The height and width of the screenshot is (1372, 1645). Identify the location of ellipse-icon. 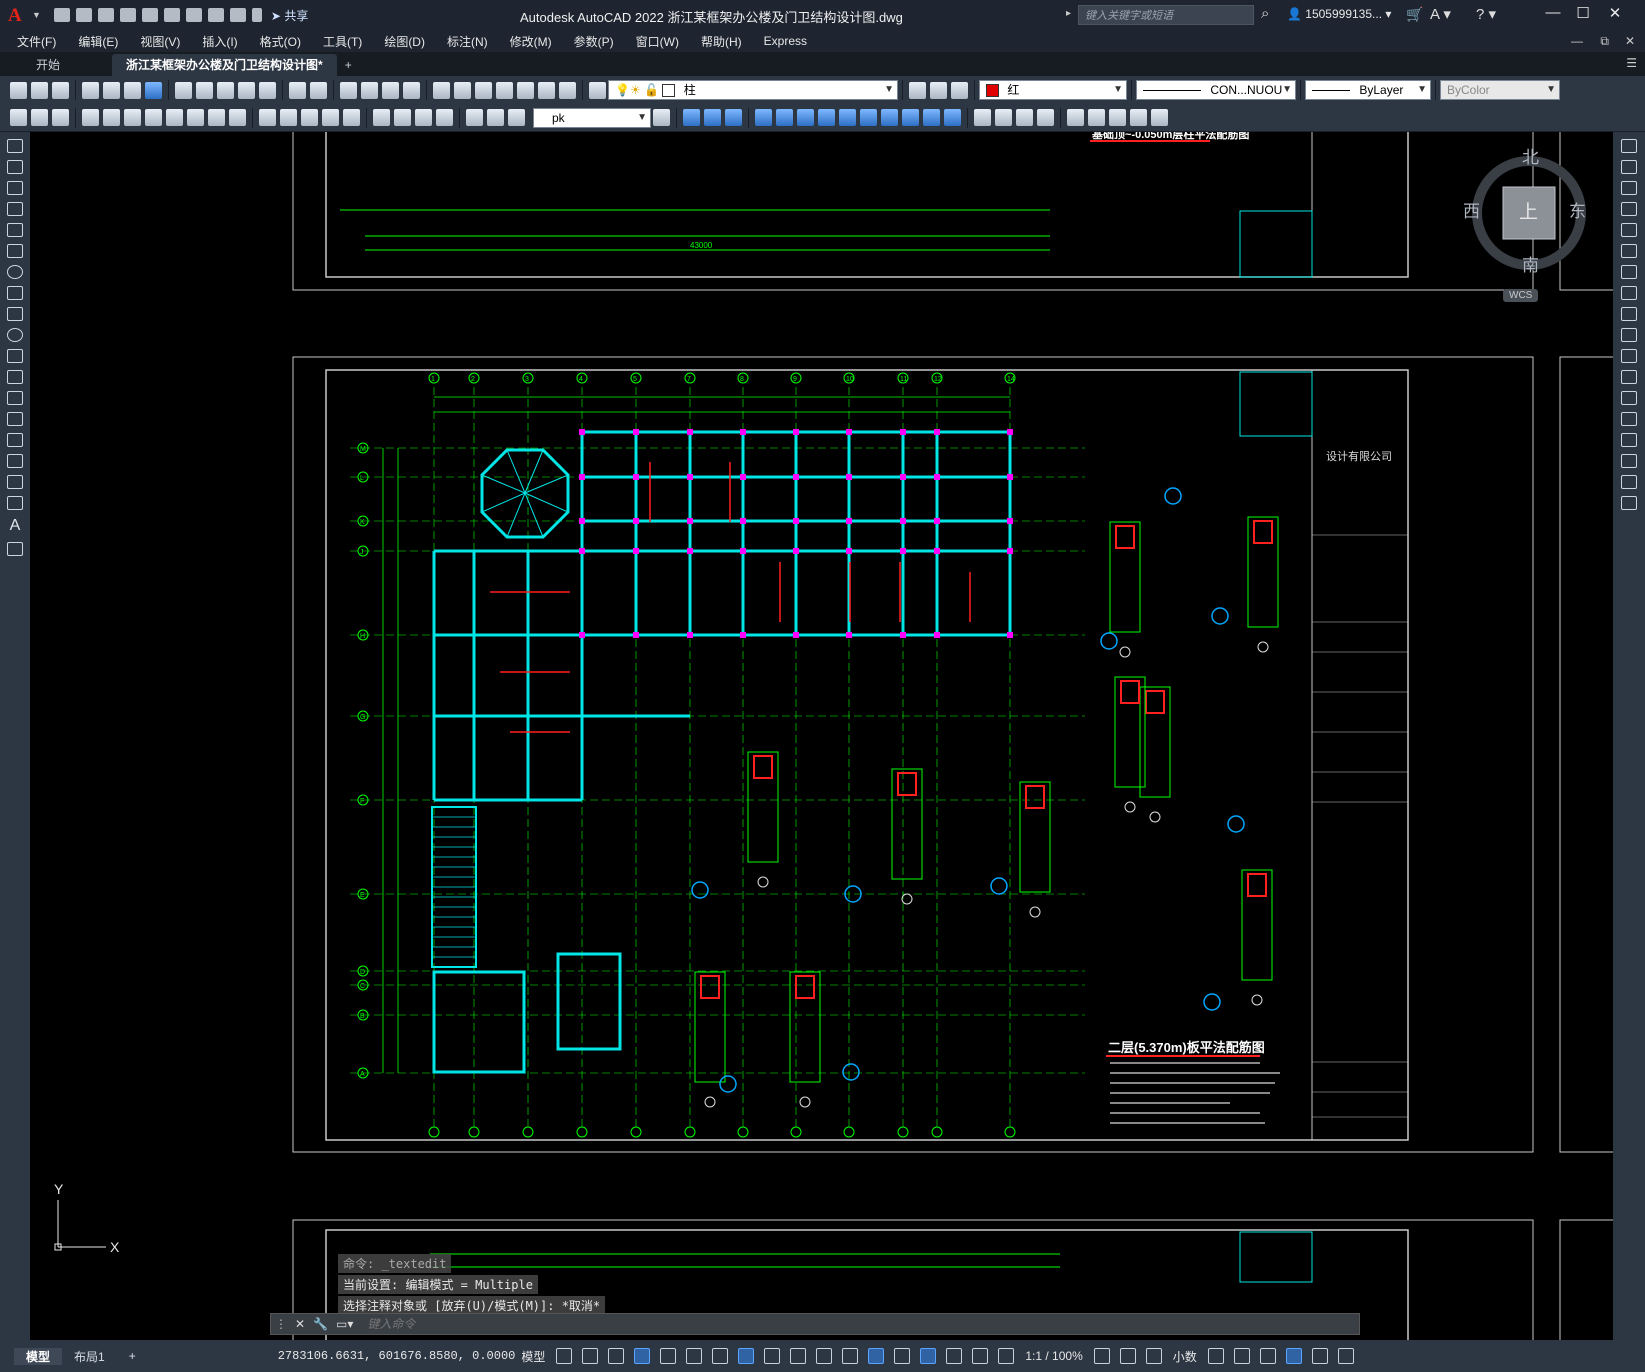
(15, 335).